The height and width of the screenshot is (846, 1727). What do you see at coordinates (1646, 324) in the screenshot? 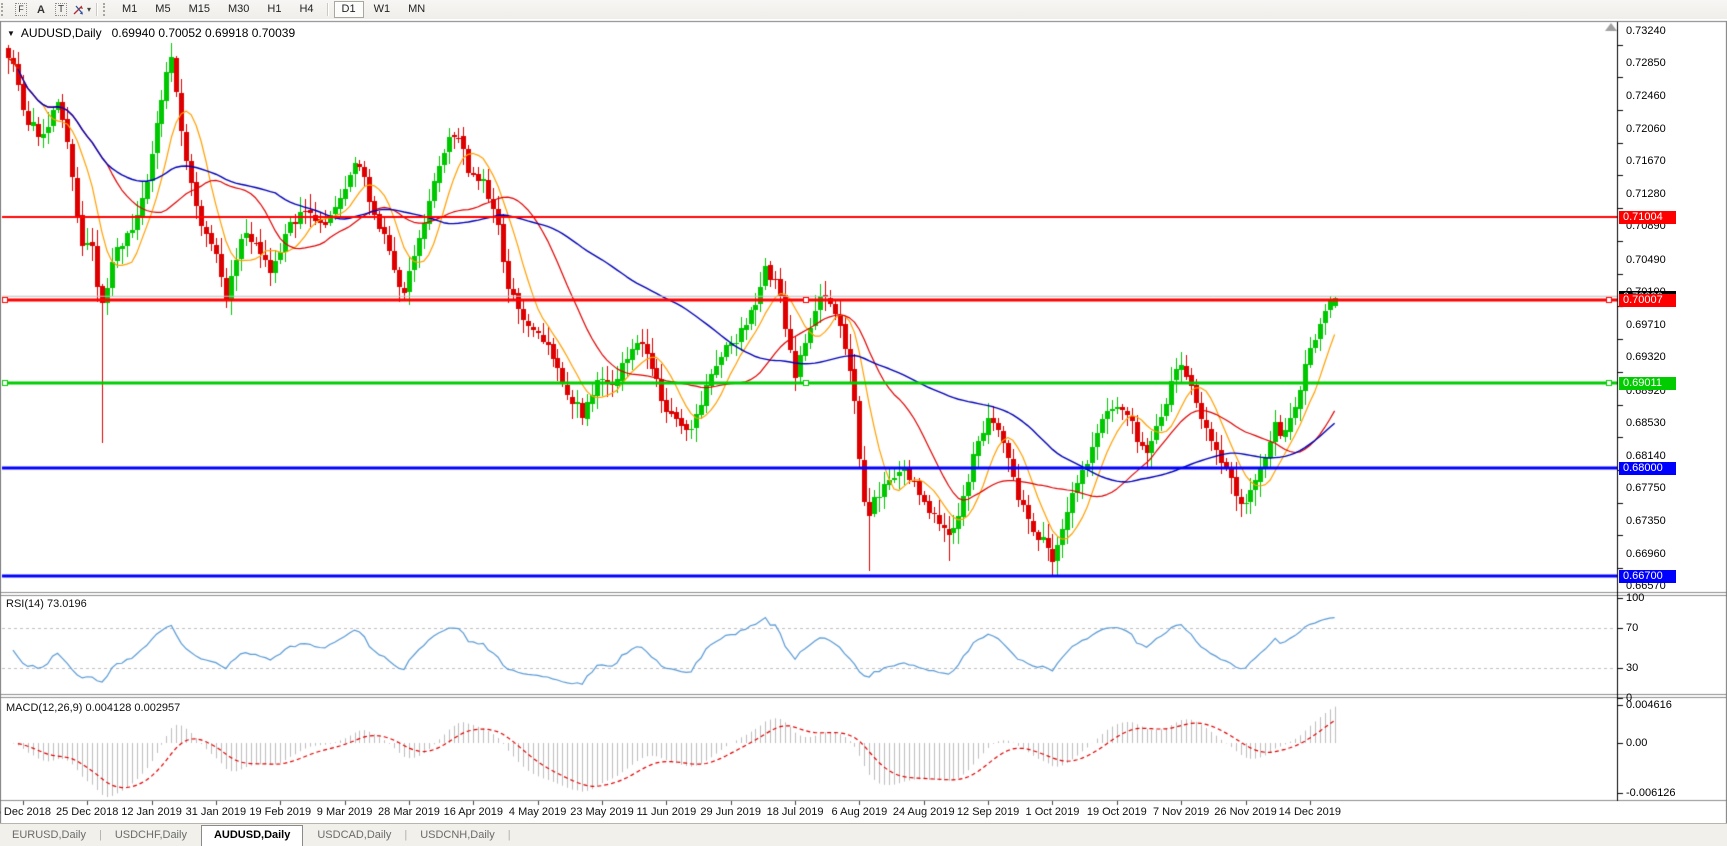
I see `price-tick-label: 0.69710` at bounding box center [1646, 324].